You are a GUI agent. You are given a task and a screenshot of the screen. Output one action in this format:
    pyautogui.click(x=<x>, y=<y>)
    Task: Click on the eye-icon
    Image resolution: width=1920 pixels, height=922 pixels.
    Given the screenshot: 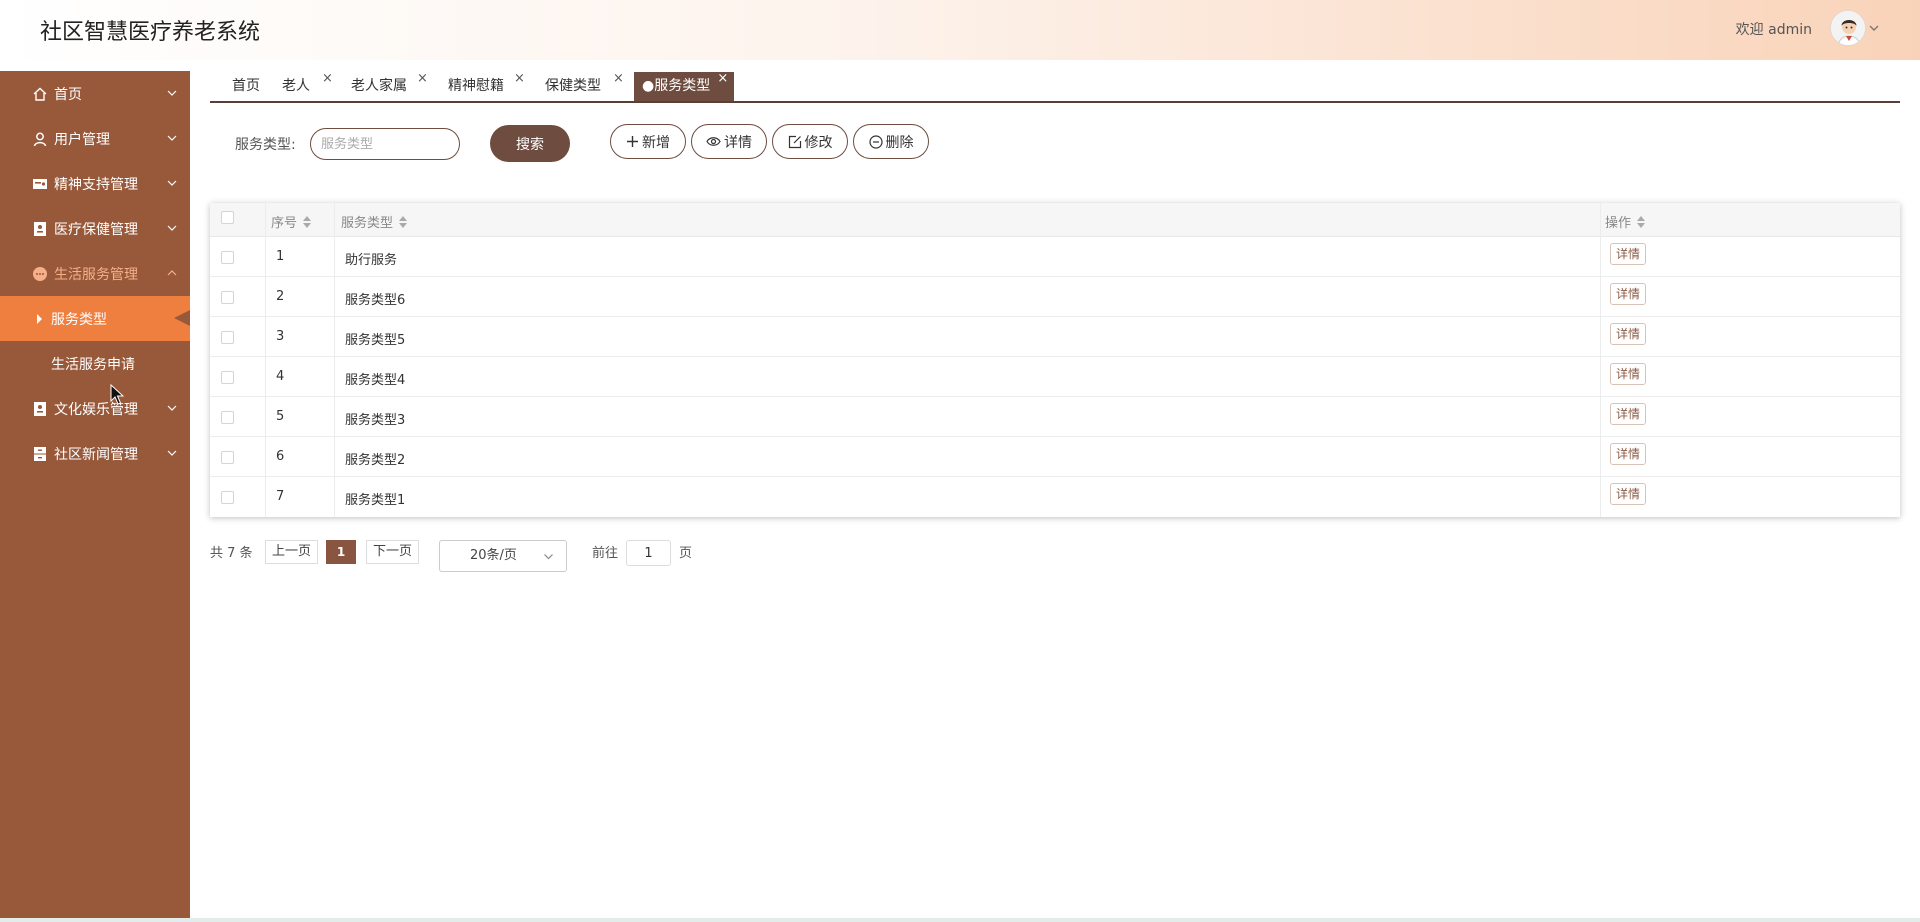 What is the action you would take?
    pyautogui.click(x=713, y=141)
    